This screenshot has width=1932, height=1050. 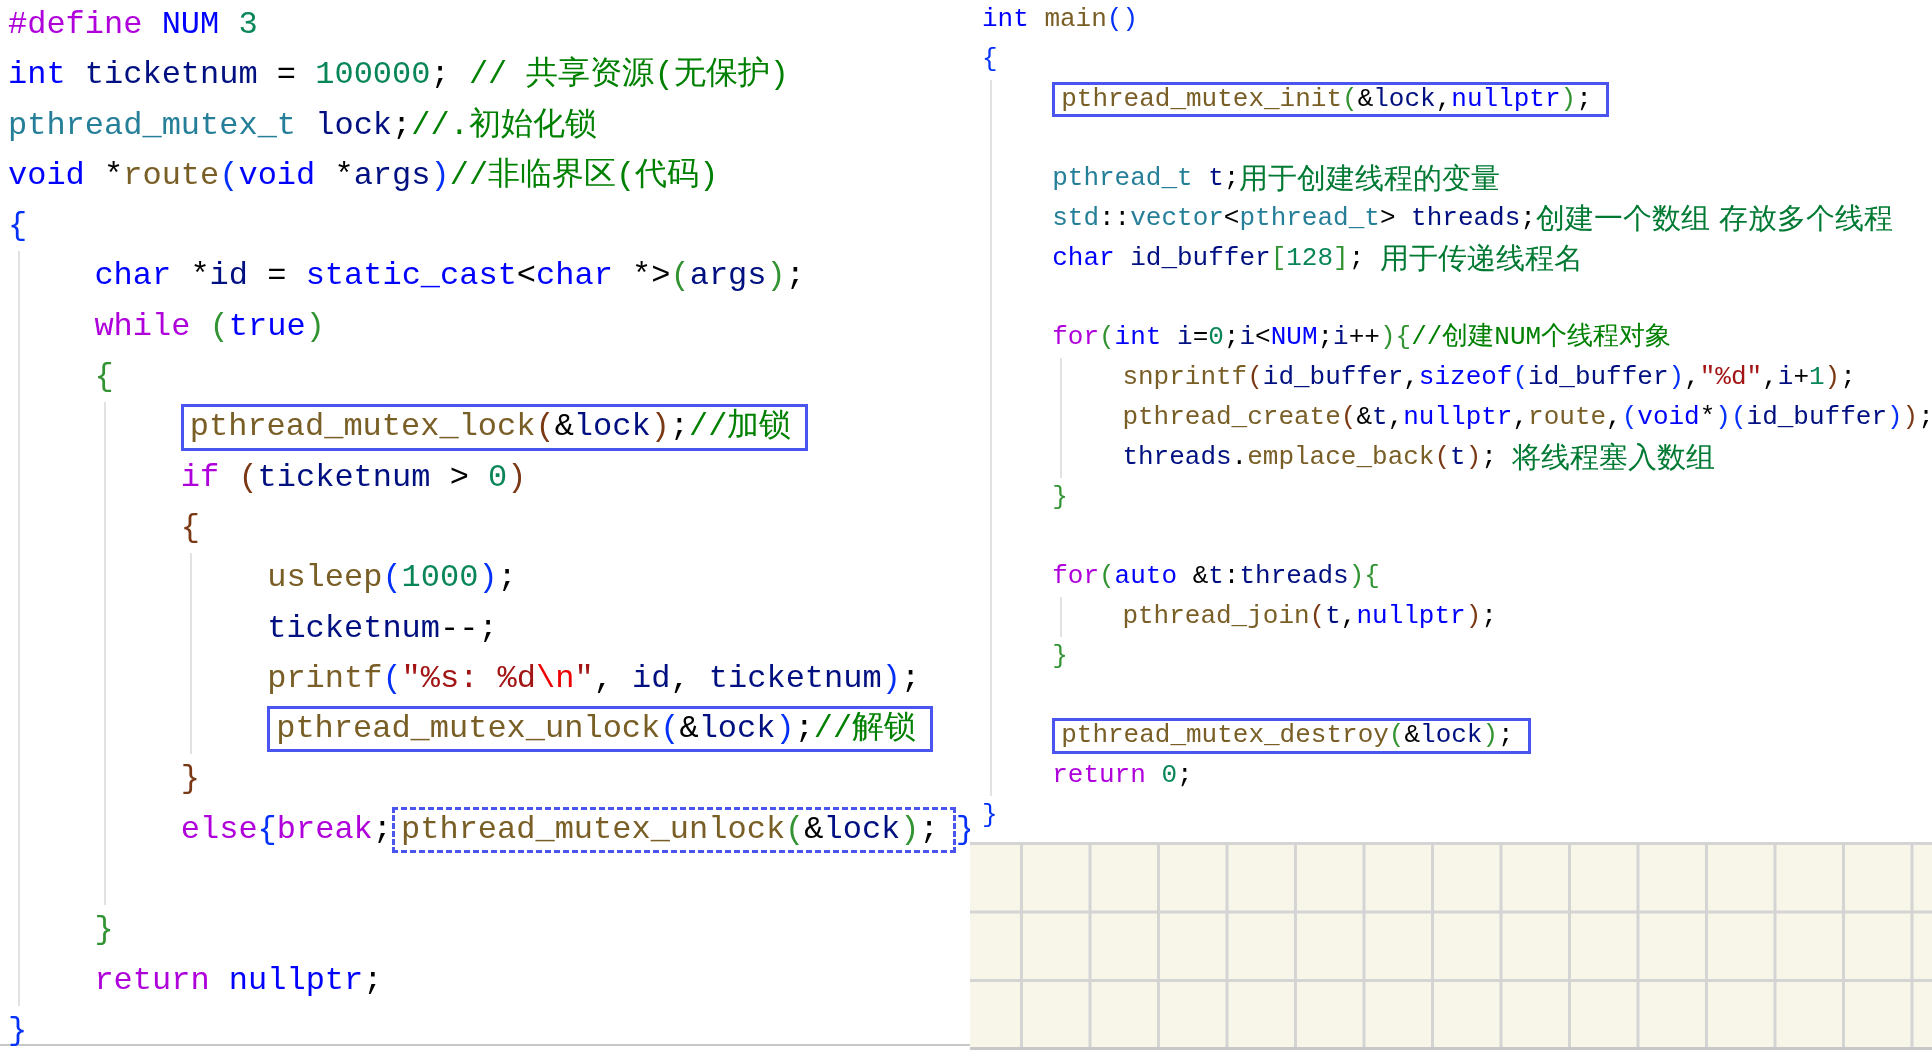 I want to click on code-line: std::vector<pthread_t> threads;创建一个数组 存放多个线程, so click(x=1473, y=218).